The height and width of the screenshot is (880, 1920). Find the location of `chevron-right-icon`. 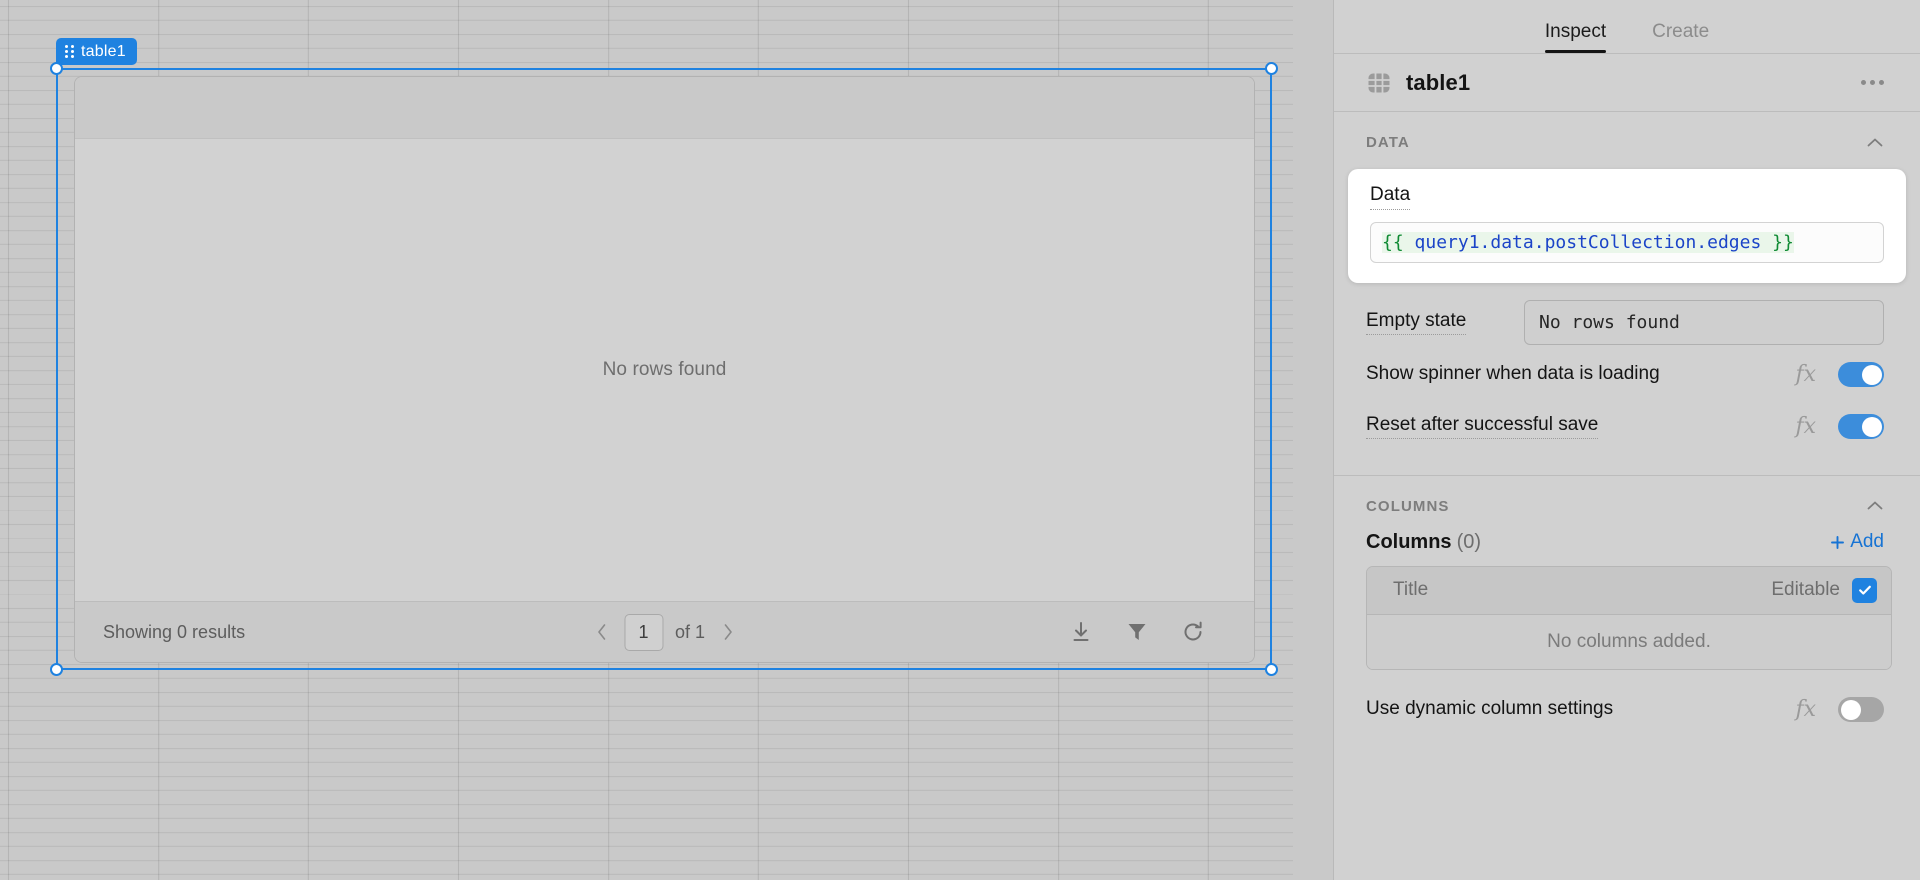

chevron-right-icon is located at coordinates (728, 632).